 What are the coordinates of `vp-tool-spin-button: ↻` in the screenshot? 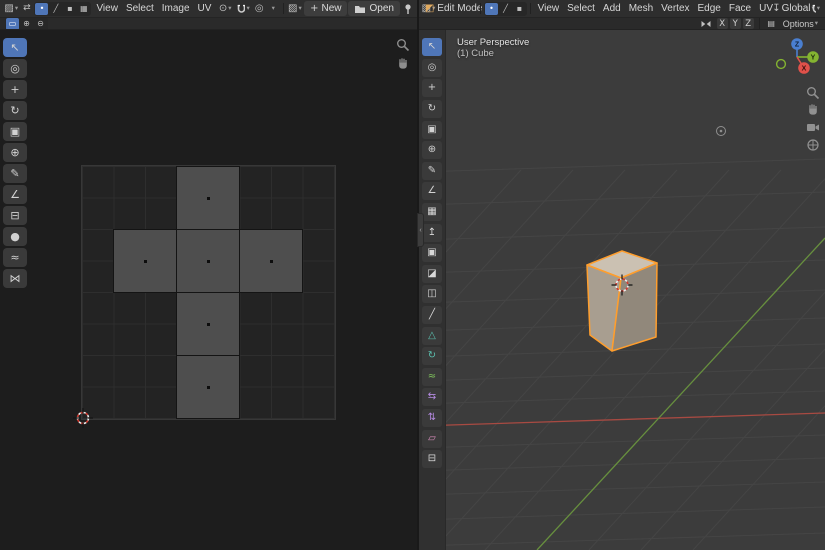 It's located at (432, 356).